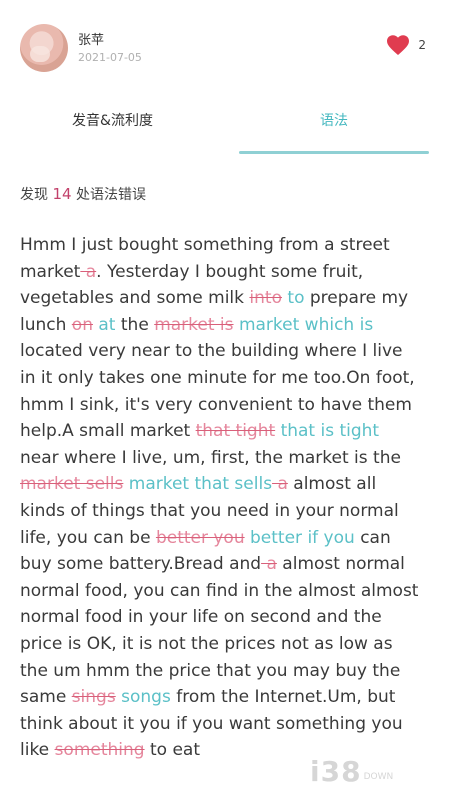  I want to click on deleted-text: market sells, so click(72, 484).